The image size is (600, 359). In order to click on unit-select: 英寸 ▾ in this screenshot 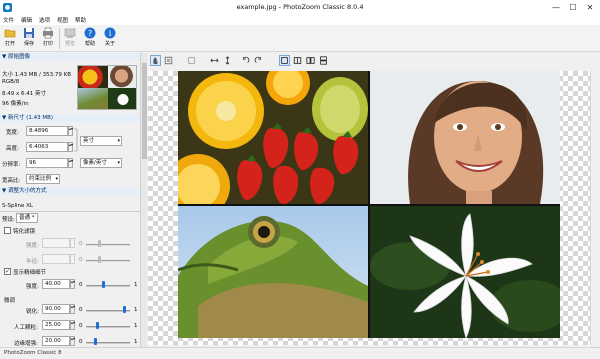, I will do `click(101, 141)`.